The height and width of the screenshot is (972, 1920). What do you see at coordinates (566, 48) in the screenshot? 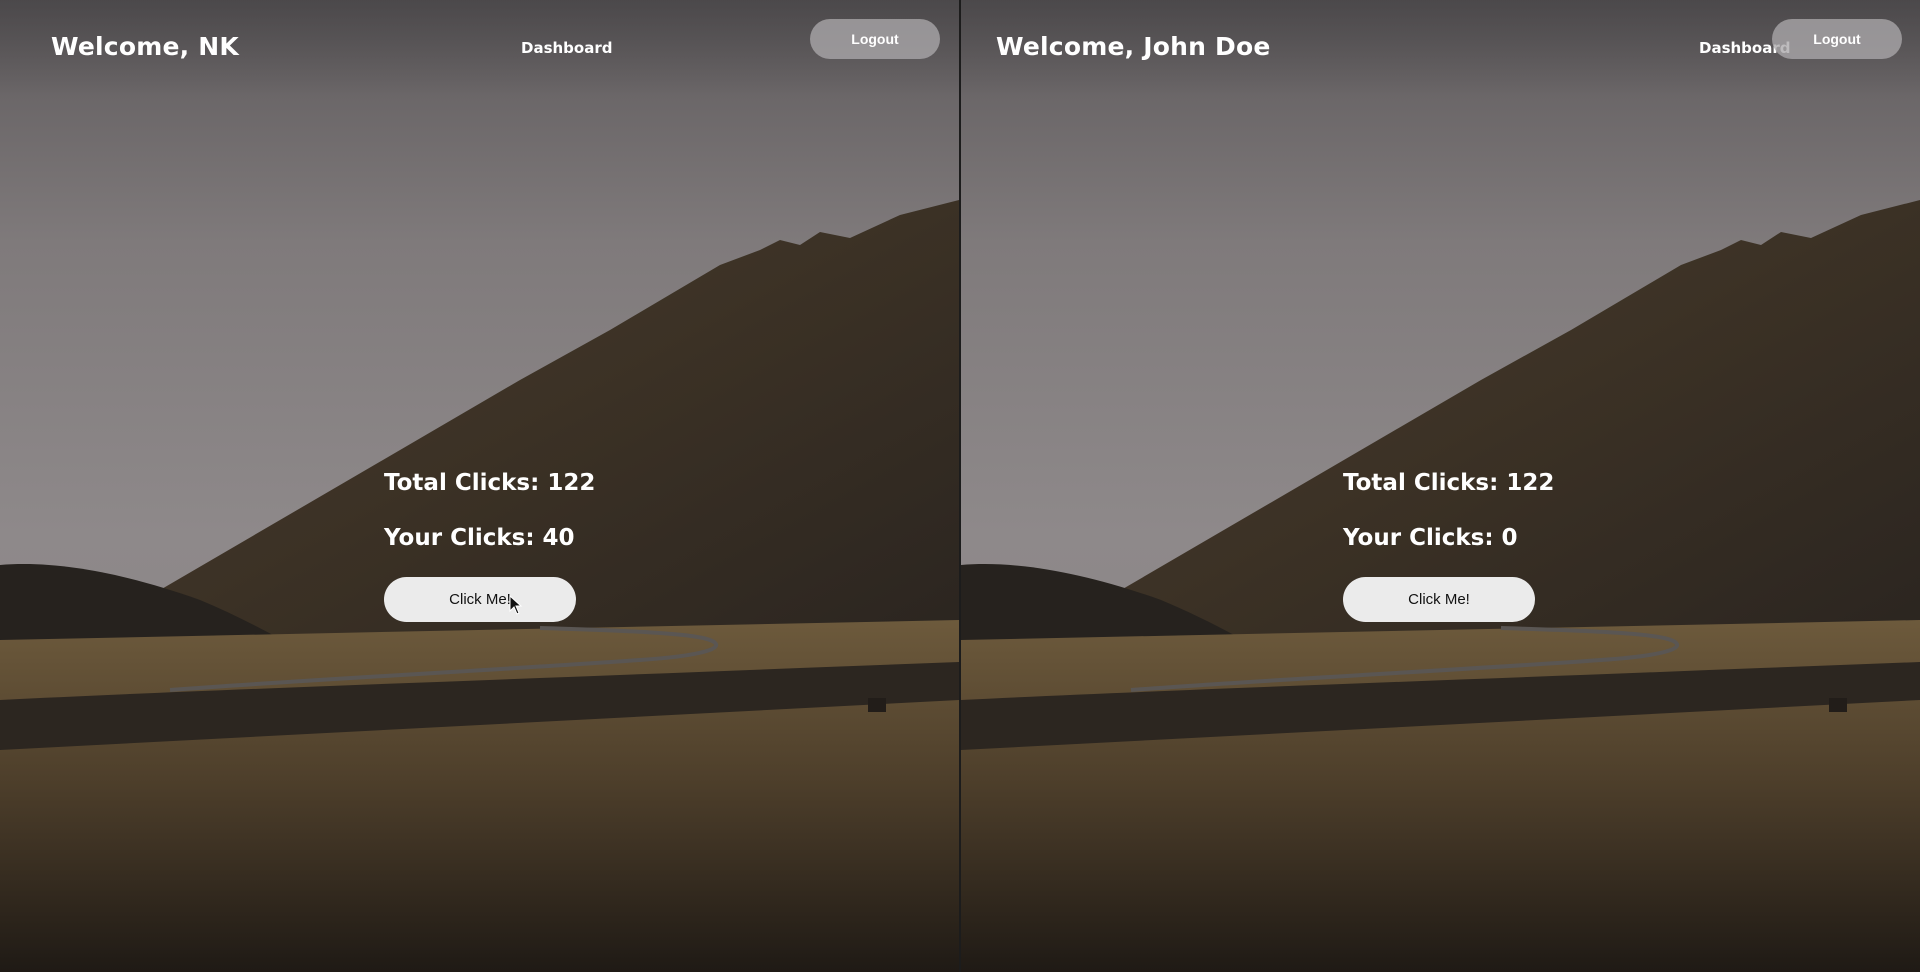
I see `nav-dashboard-link: Dashboard` at bounding box center [566, 48].